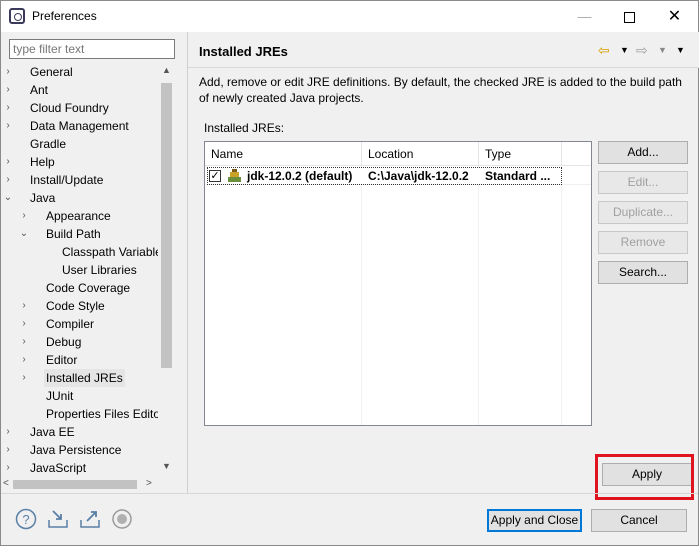 This screenshot has height=546, width=699. Describe the element at coordinates (244, 128) in the screenshot. I see `installed-jres-label: Installed JREs:` at that location.